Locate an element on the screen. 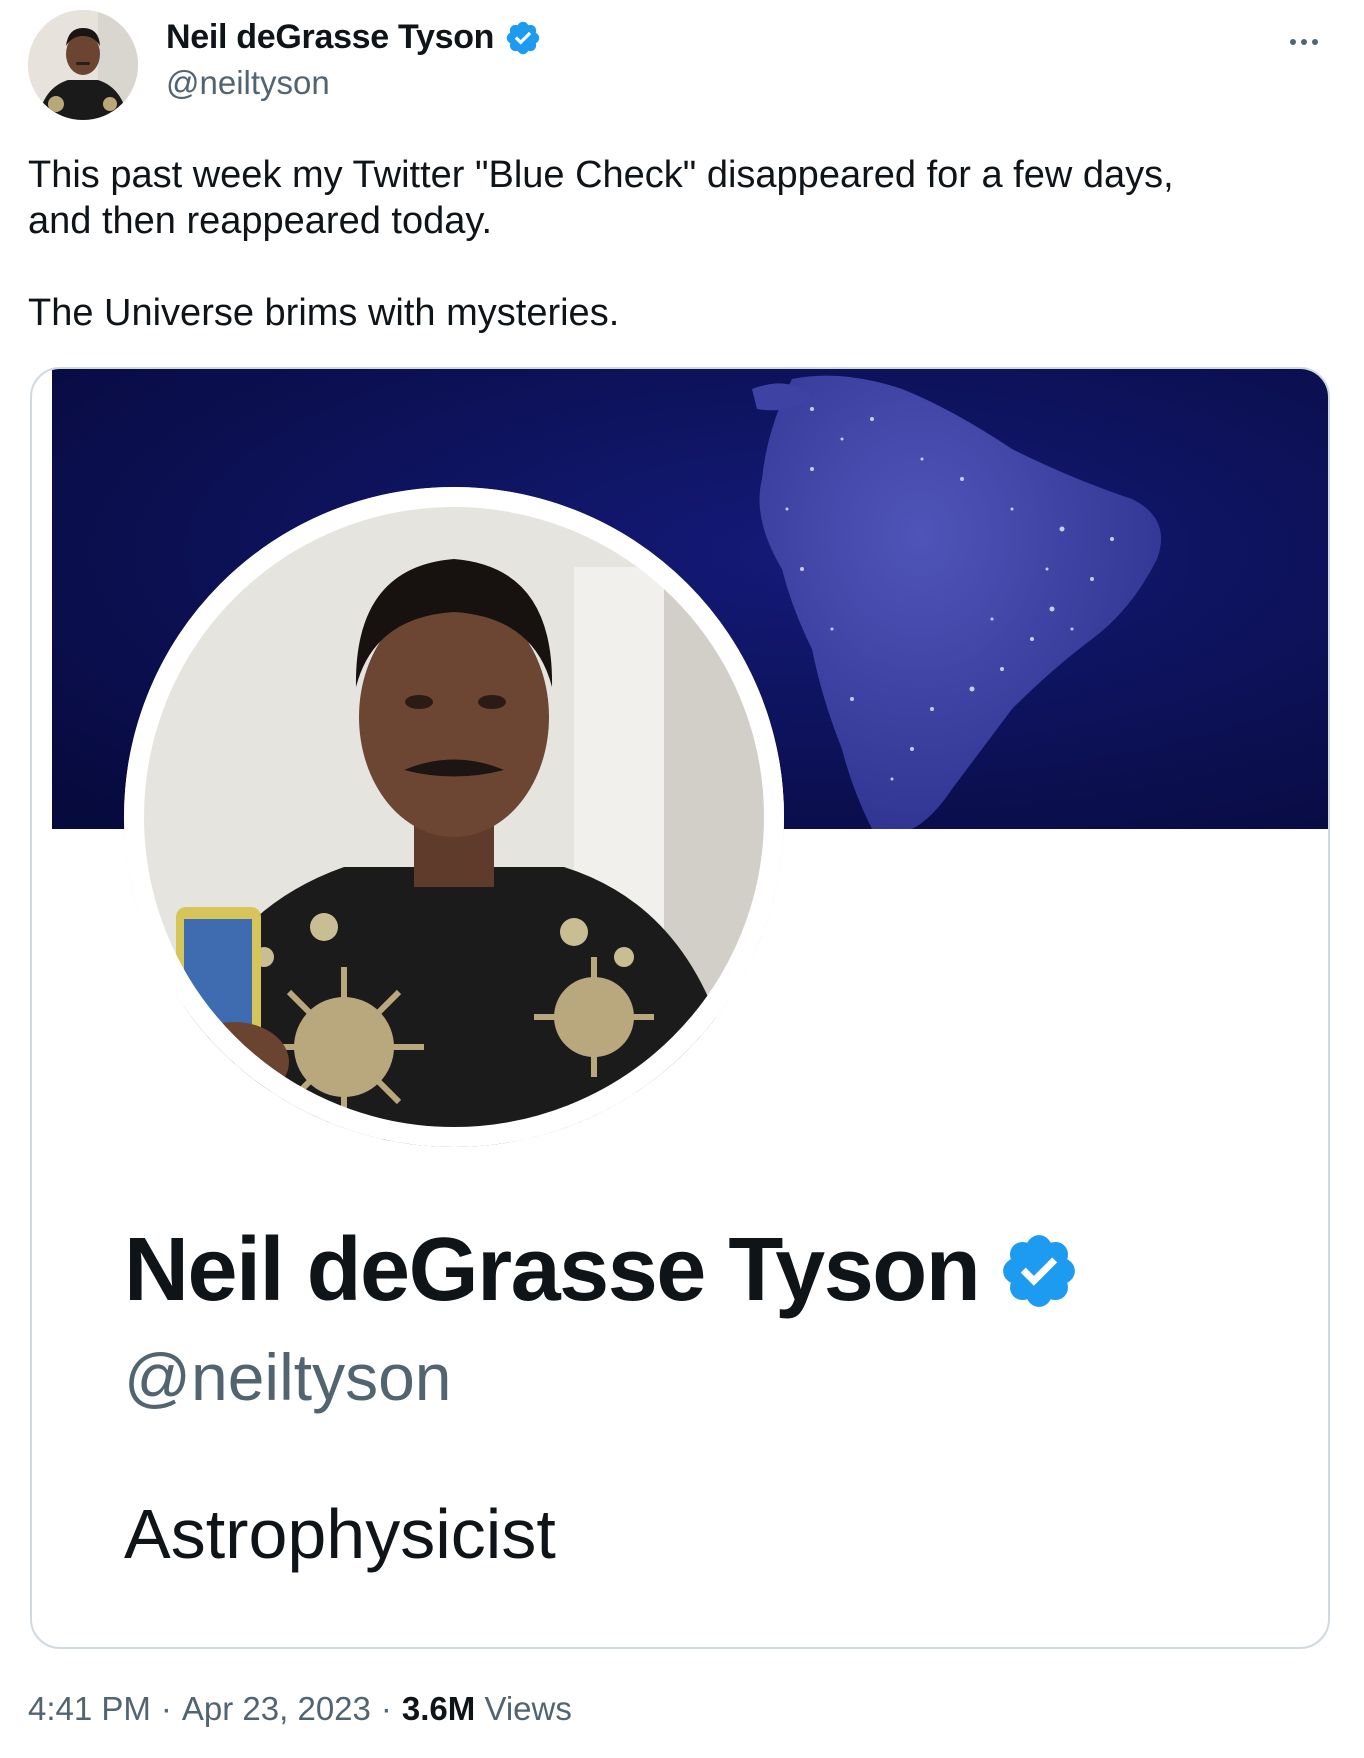 Image resolution: width=1364 pixels, height=1758 pixels. views-count: 3.6M is located at coordinates (438, 1708).